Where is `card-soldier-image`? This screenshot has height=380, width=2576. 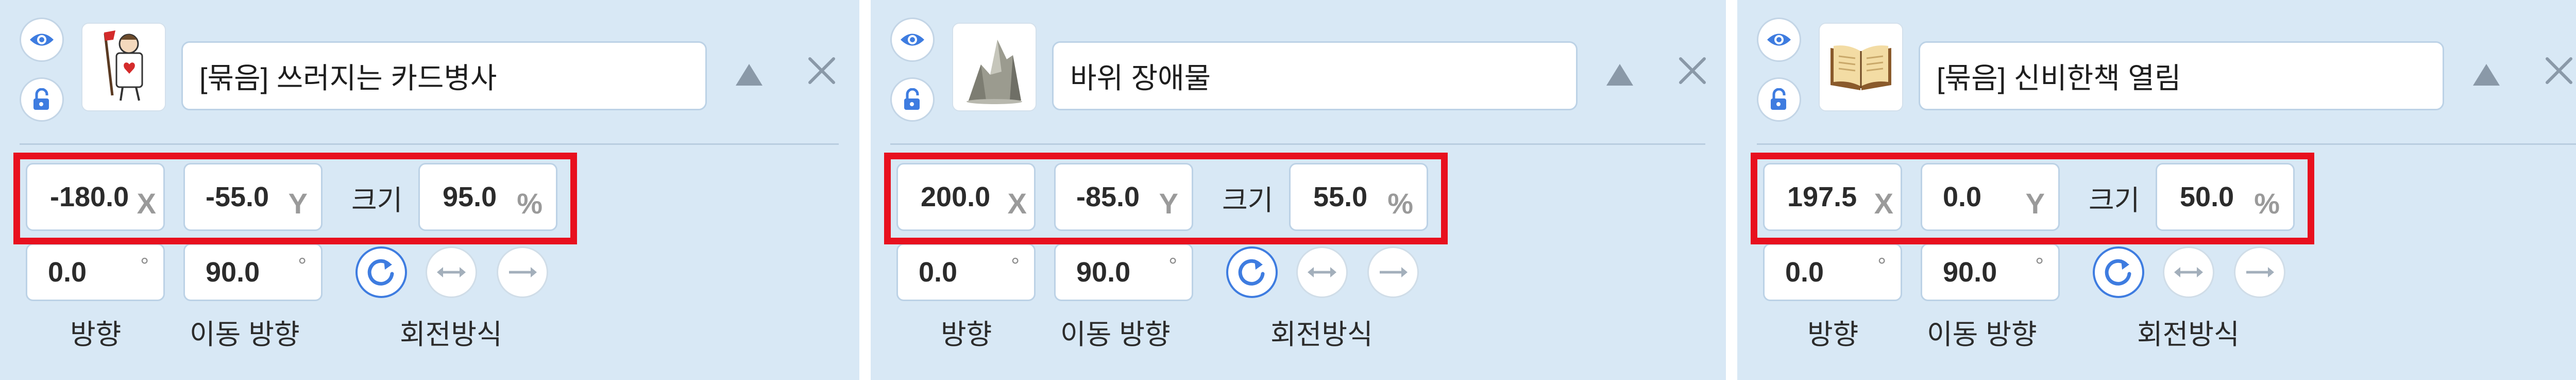
card-soldier-image is located at coordinates (124, 65).